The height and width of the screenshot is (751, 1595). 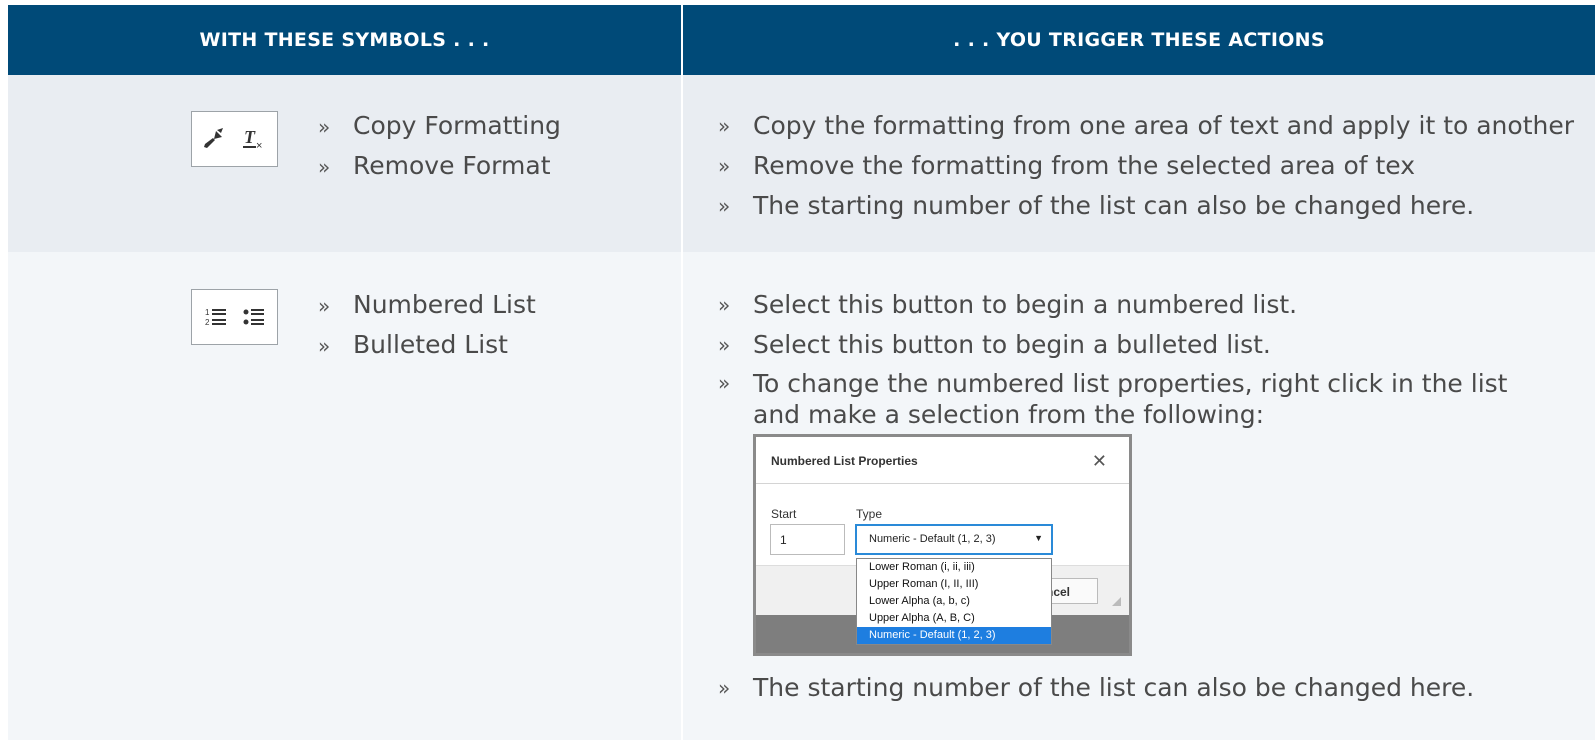 What do you see at coordinates (253, 317) in the screenshot?
I see `bulleted-list-icon` at bounding box center [253, 317].